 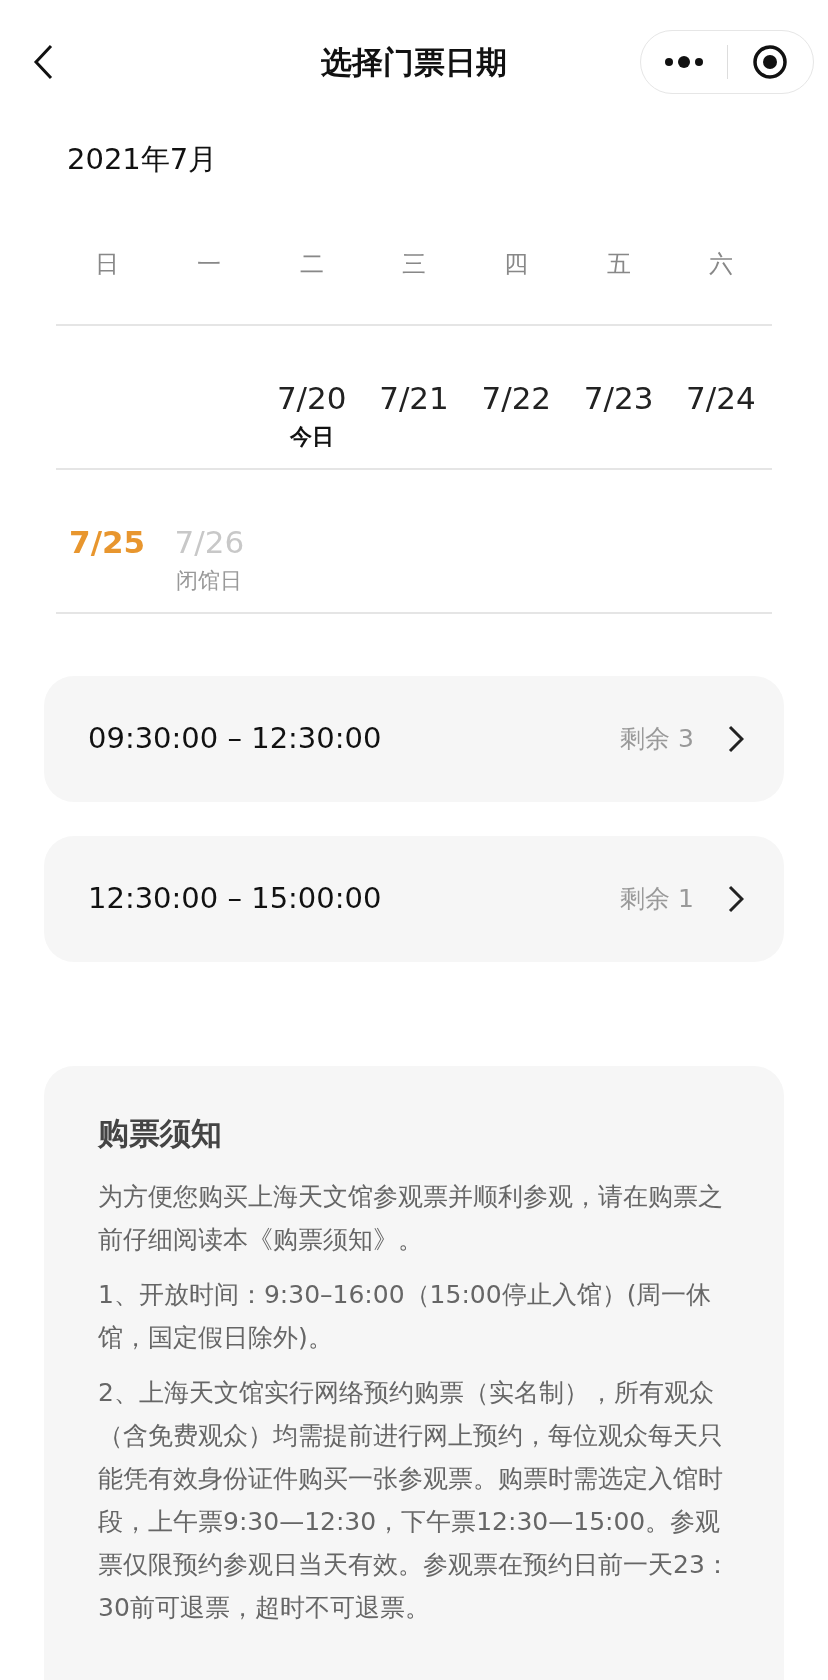 I want to click on date-cell: 7/22, so click(x=516, y=398).